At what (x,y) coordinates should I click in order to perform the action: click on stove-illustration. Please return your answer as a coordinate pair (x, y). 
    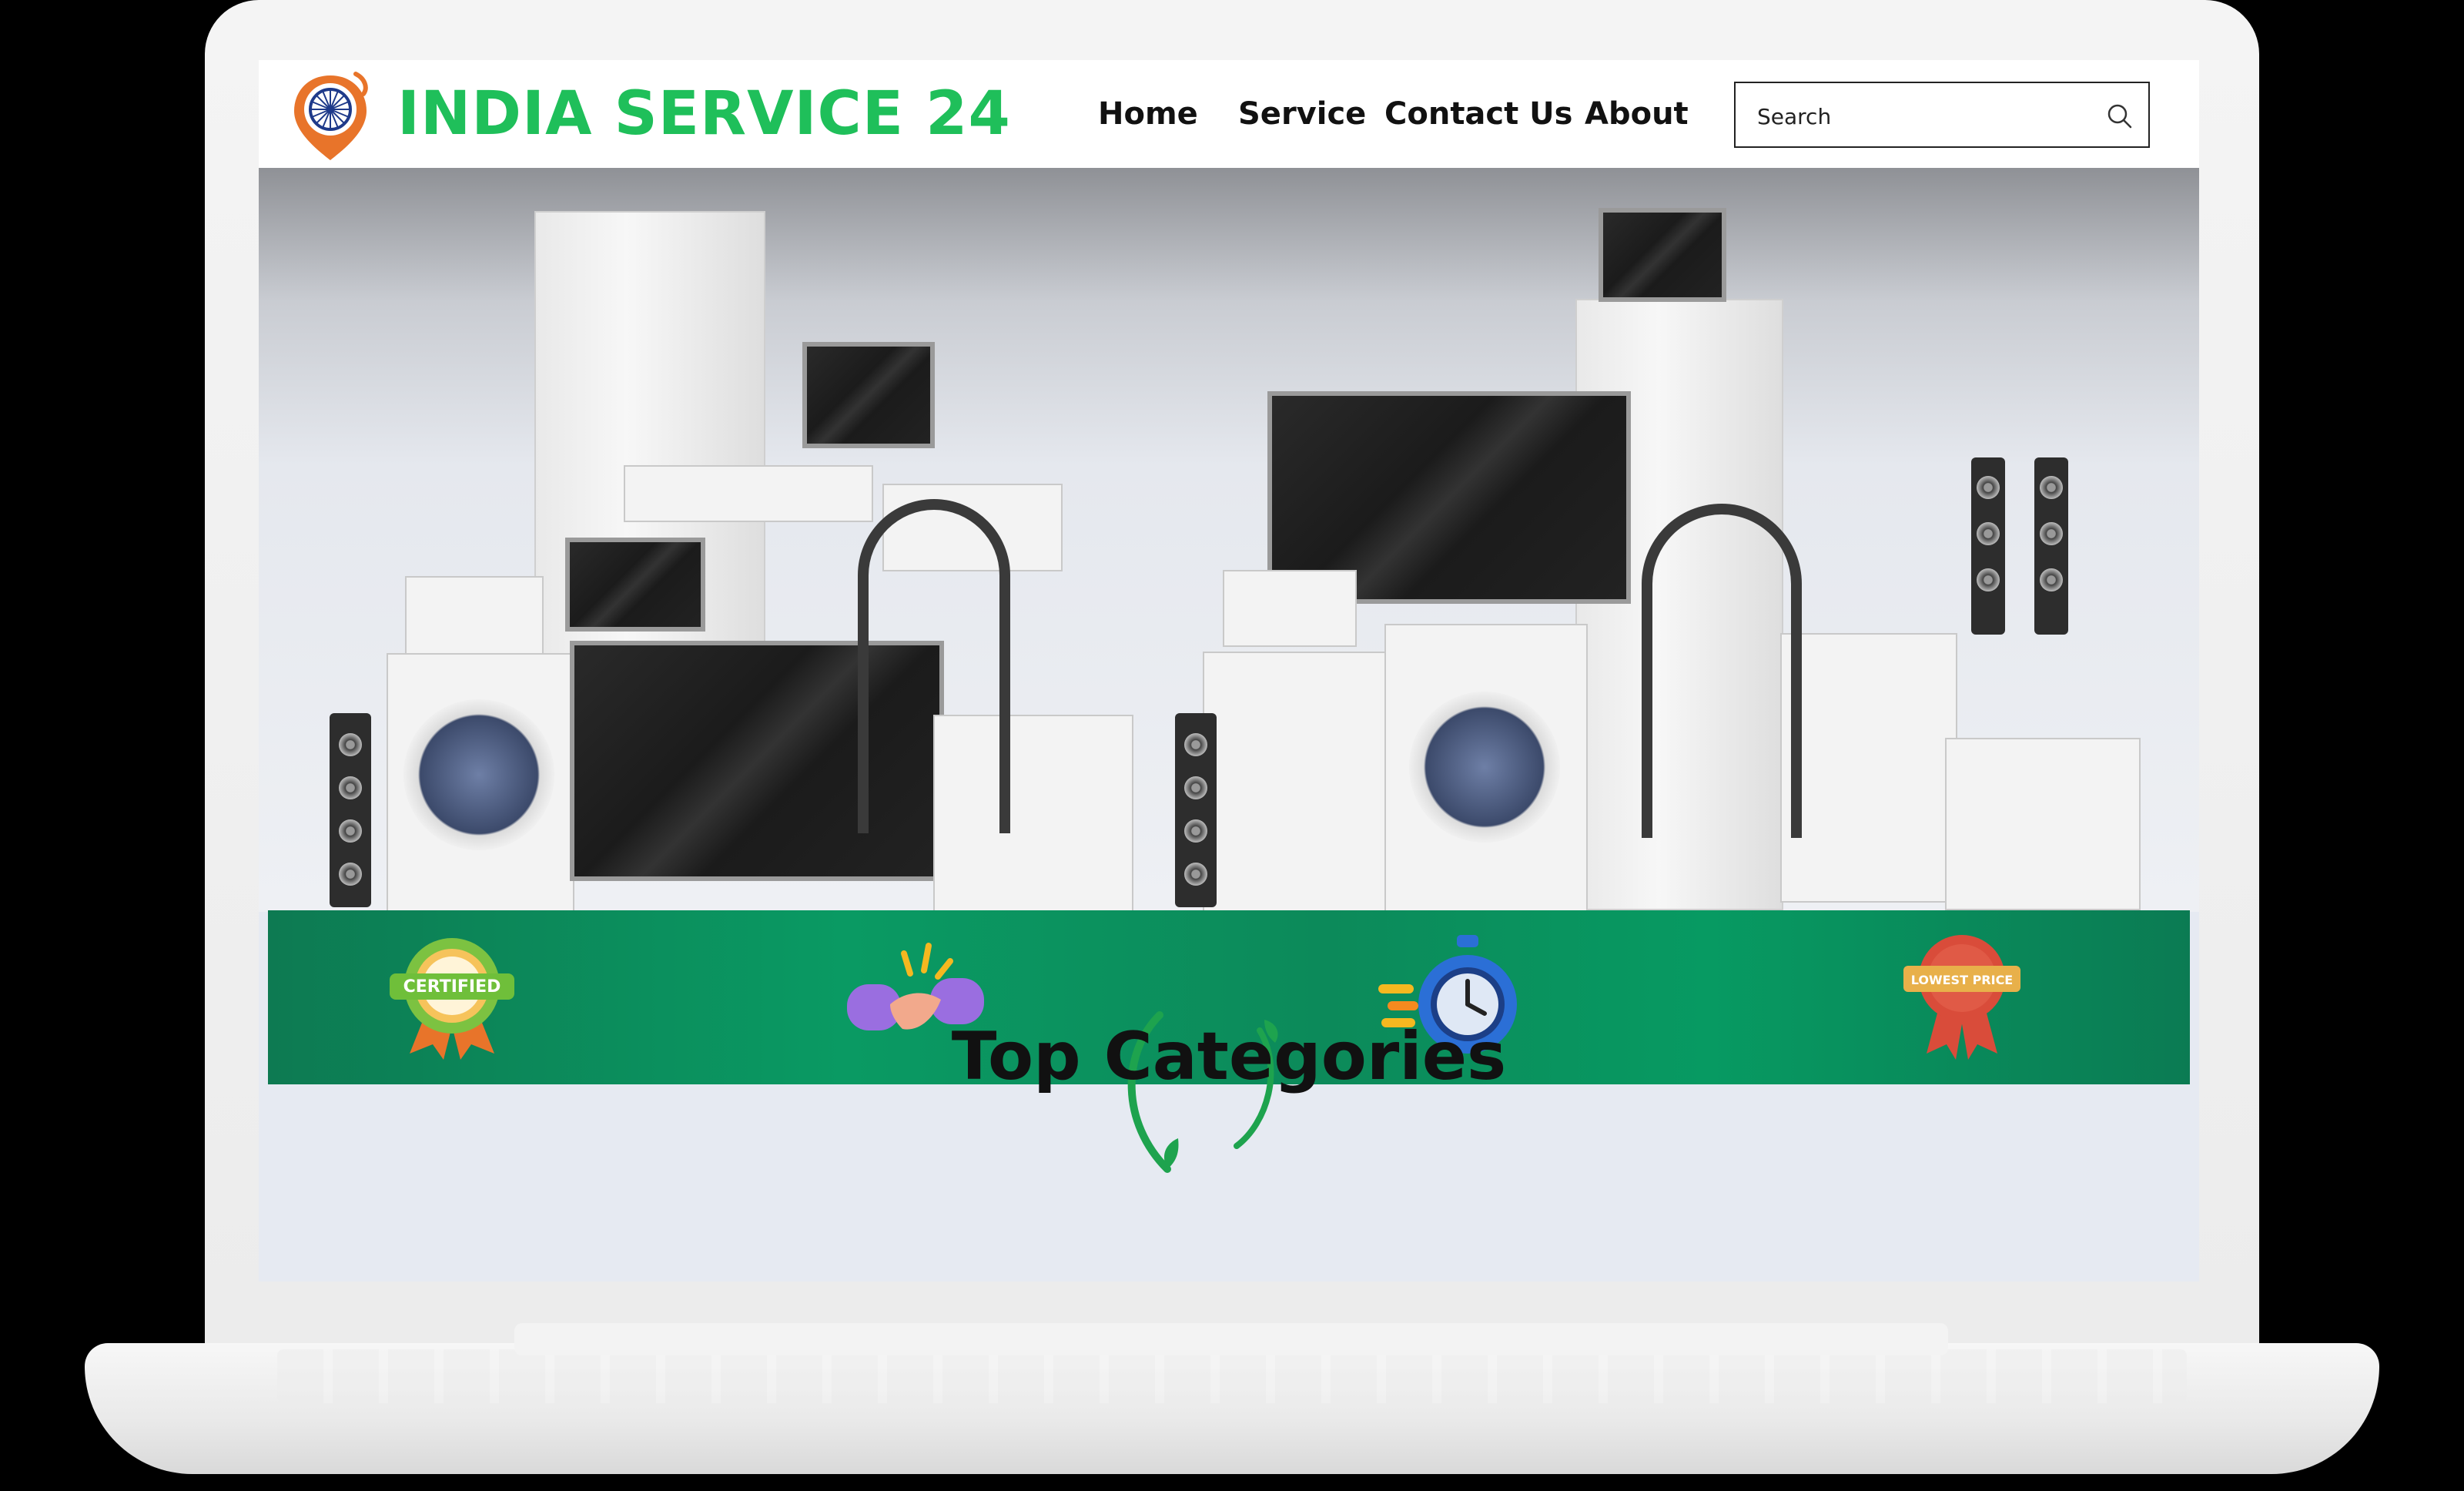
    Looking at the image, I should click on (1869, 768).